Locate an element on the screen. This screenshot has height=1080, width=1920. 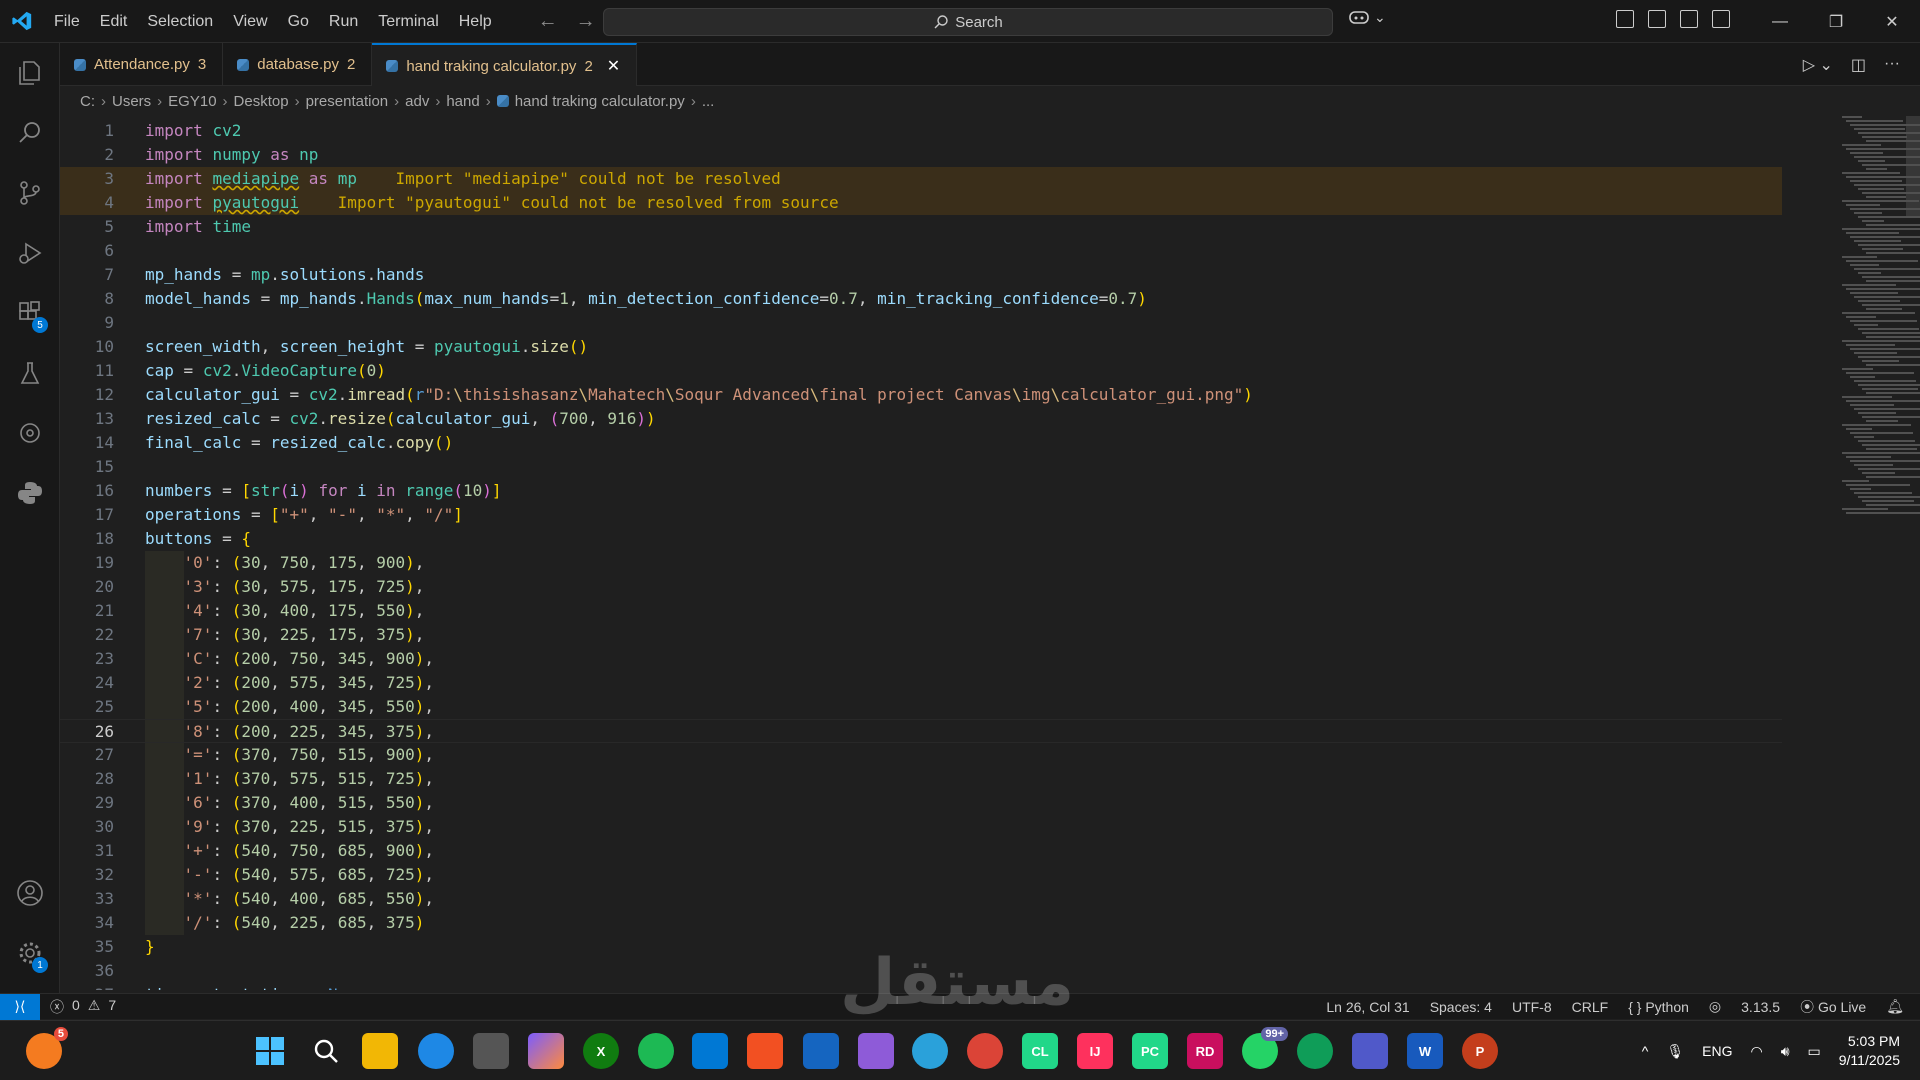
breadcrumb-item: presentation is located at coordinates (347, 101).